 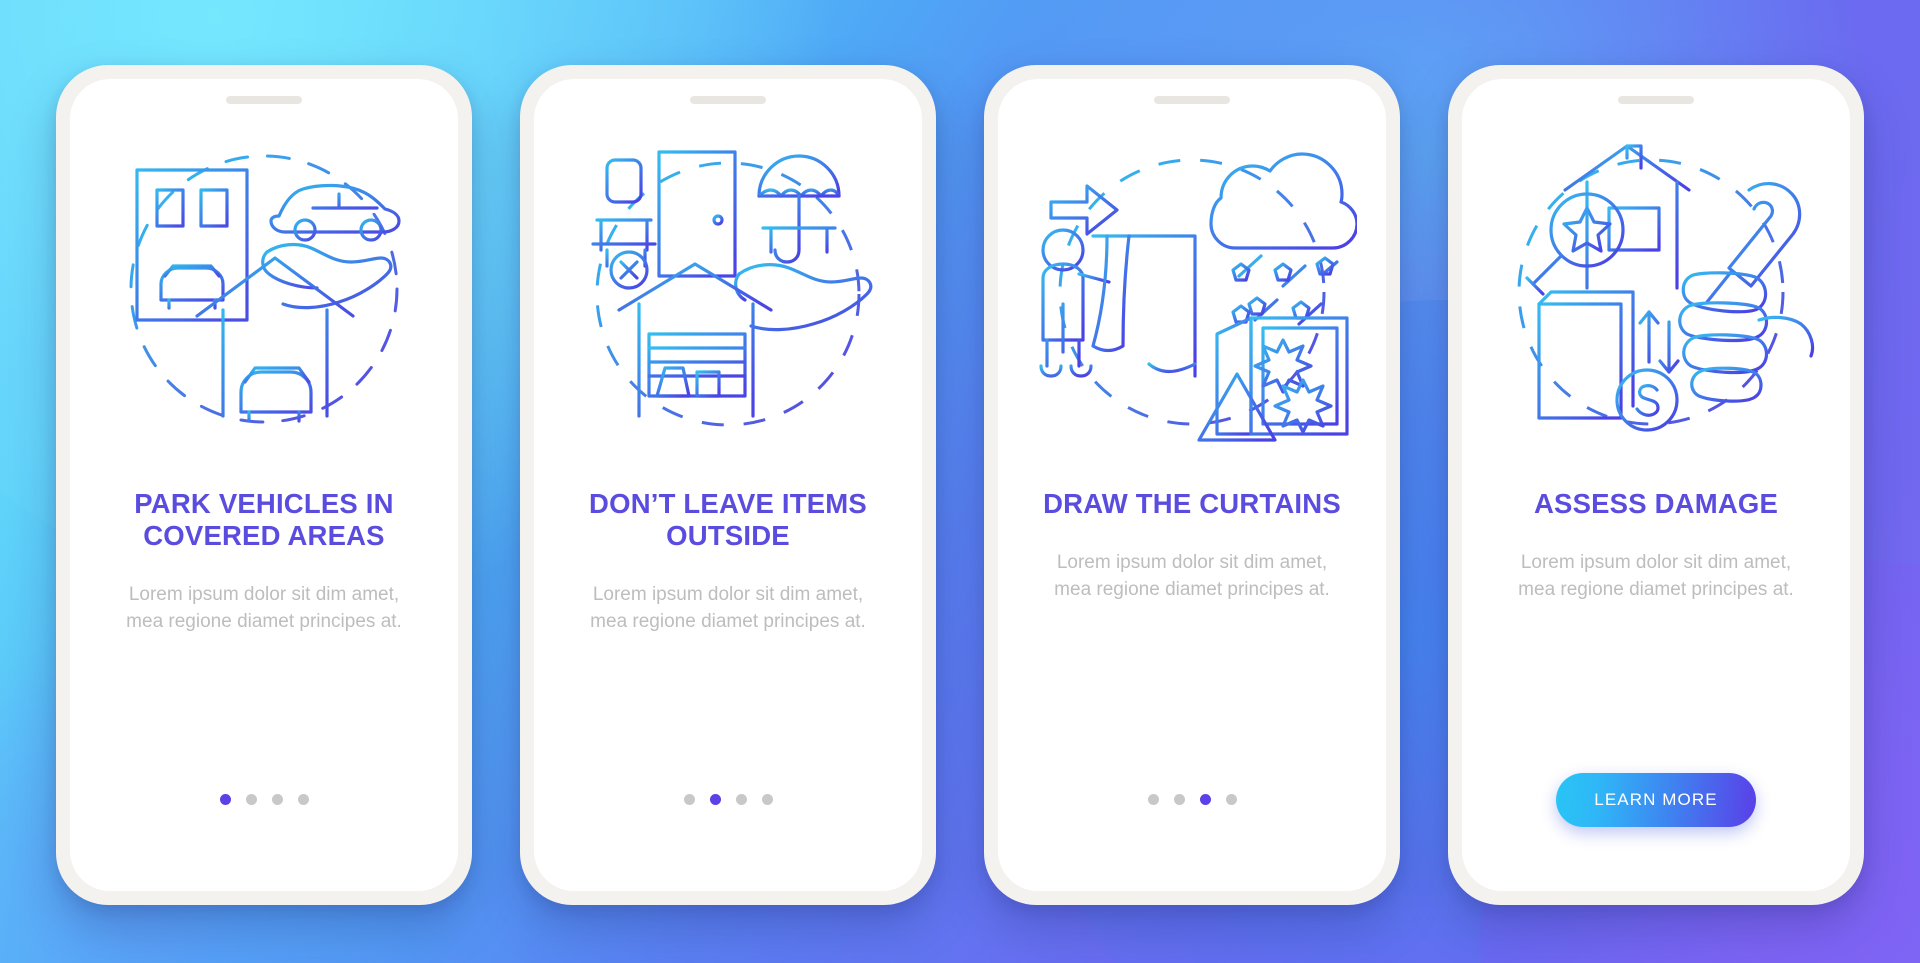 I want to click on screen-footer: LEARN MORE, so click(x=1656, y=799).